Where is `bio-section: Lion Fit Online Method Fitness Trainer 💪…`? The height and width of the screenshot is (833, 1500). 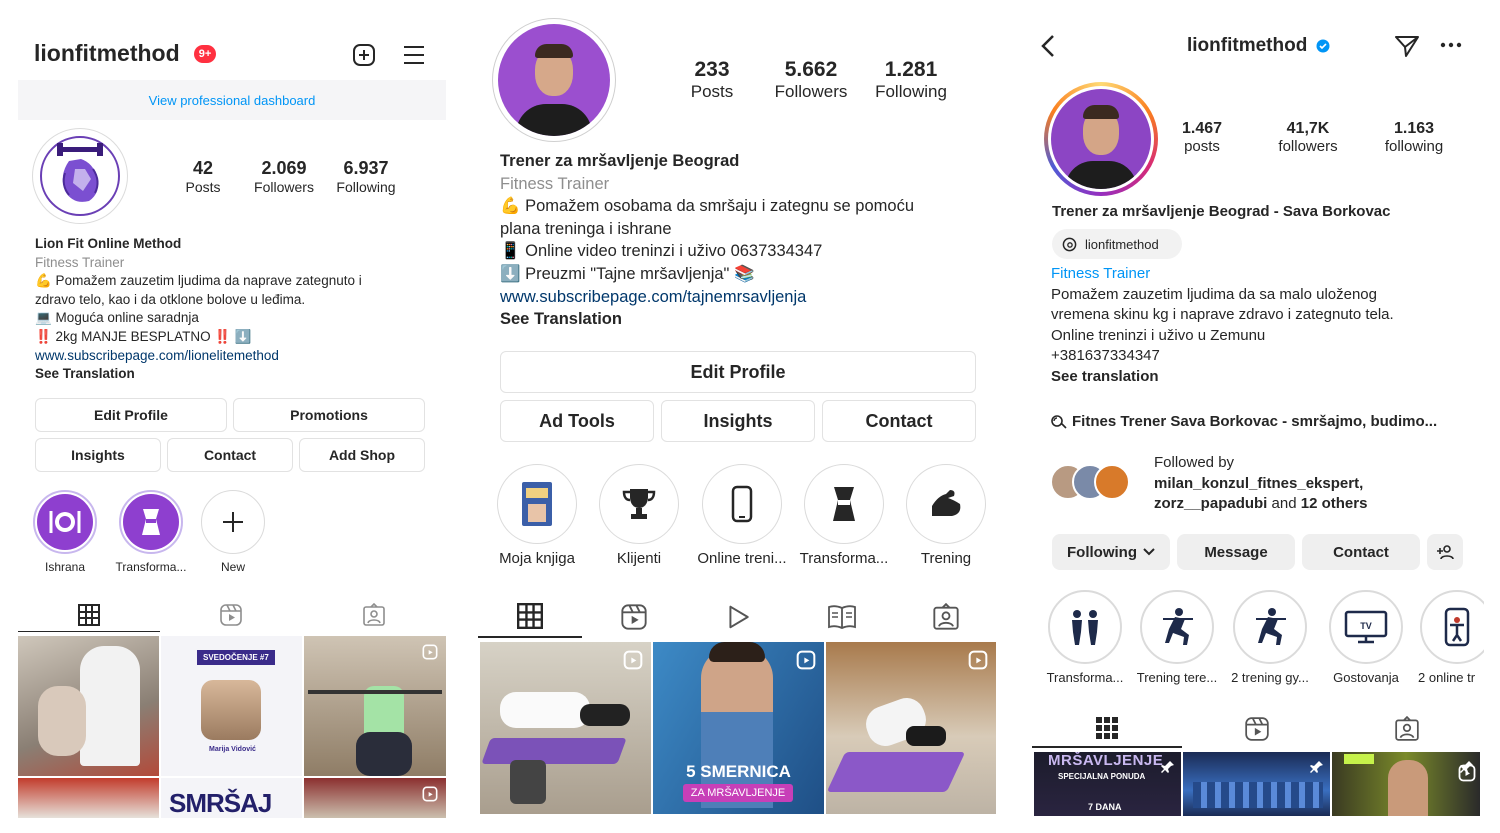 bio-section: Lion Fit Online Method Fitness Trainer 💪… is located at coordinates (235, 309).